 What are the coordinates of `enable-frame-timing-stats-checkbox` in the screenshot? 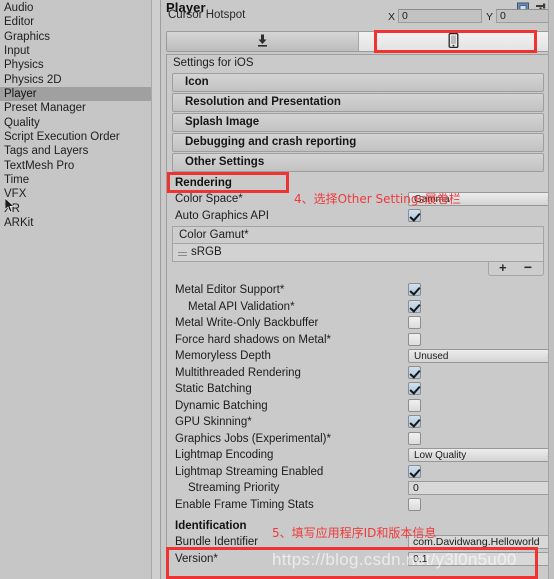 It's located at (414, 504).